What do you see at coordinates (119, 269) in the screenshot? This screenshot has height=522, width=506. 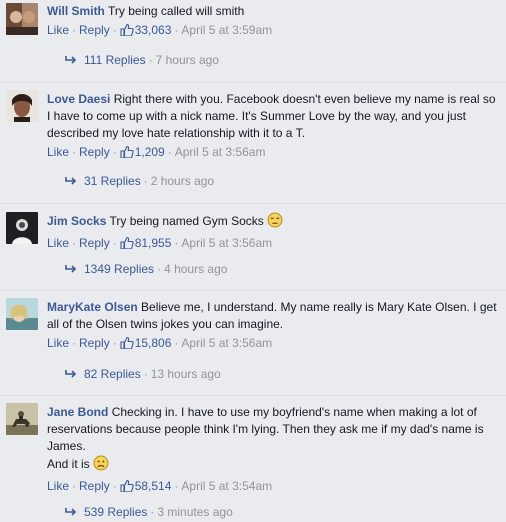 I see `replies-count: 1349 Replies` at bounding box center [119, 269].